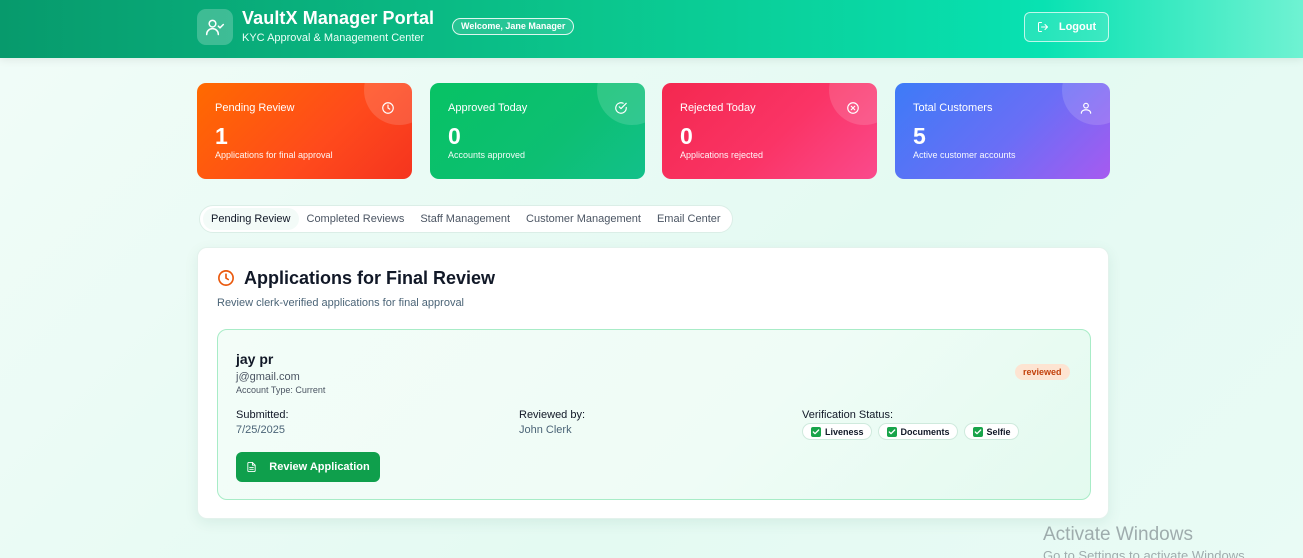 This screenshot has width=1303, height=558. Describe the element at coordinates (583, 219) in the screenshot. I see `tab-customer-management: Customer Management` at that location.